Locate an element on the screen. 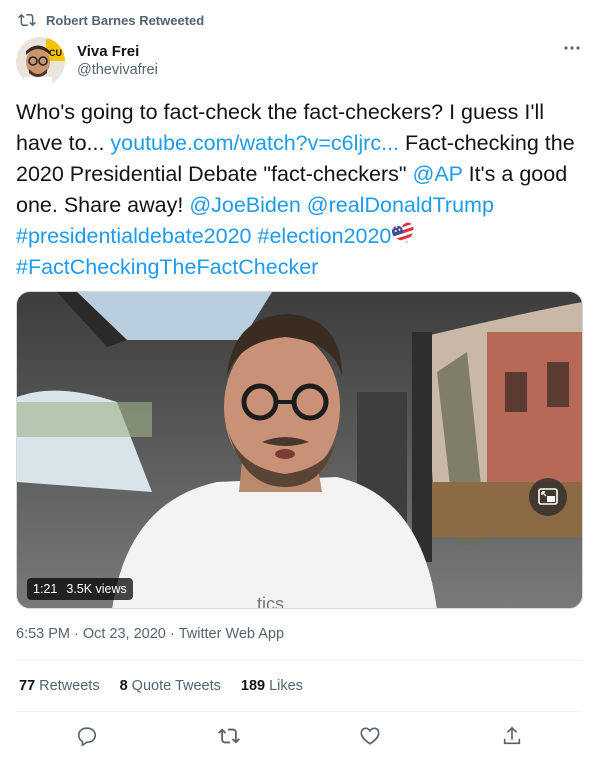 This screenshot has height=759, width=598. retweet-icon is located at coordinates (27, 20).